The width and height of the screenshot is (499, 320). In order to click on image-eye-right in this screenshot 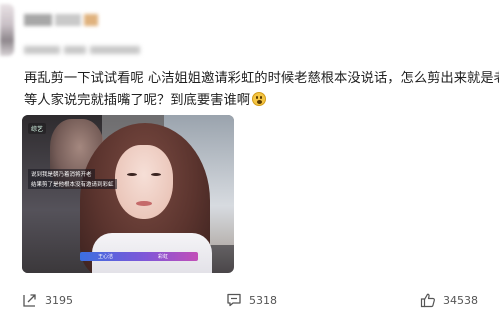, I will do `click(156, 174)`.